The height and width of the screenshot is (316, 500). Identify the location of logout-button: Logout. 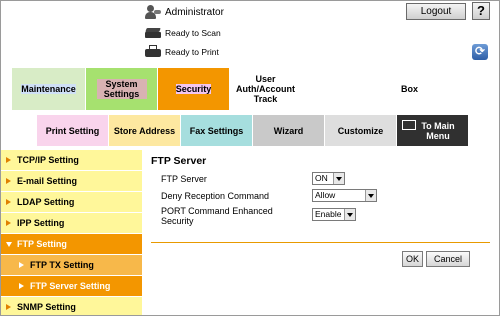
(436, 11).